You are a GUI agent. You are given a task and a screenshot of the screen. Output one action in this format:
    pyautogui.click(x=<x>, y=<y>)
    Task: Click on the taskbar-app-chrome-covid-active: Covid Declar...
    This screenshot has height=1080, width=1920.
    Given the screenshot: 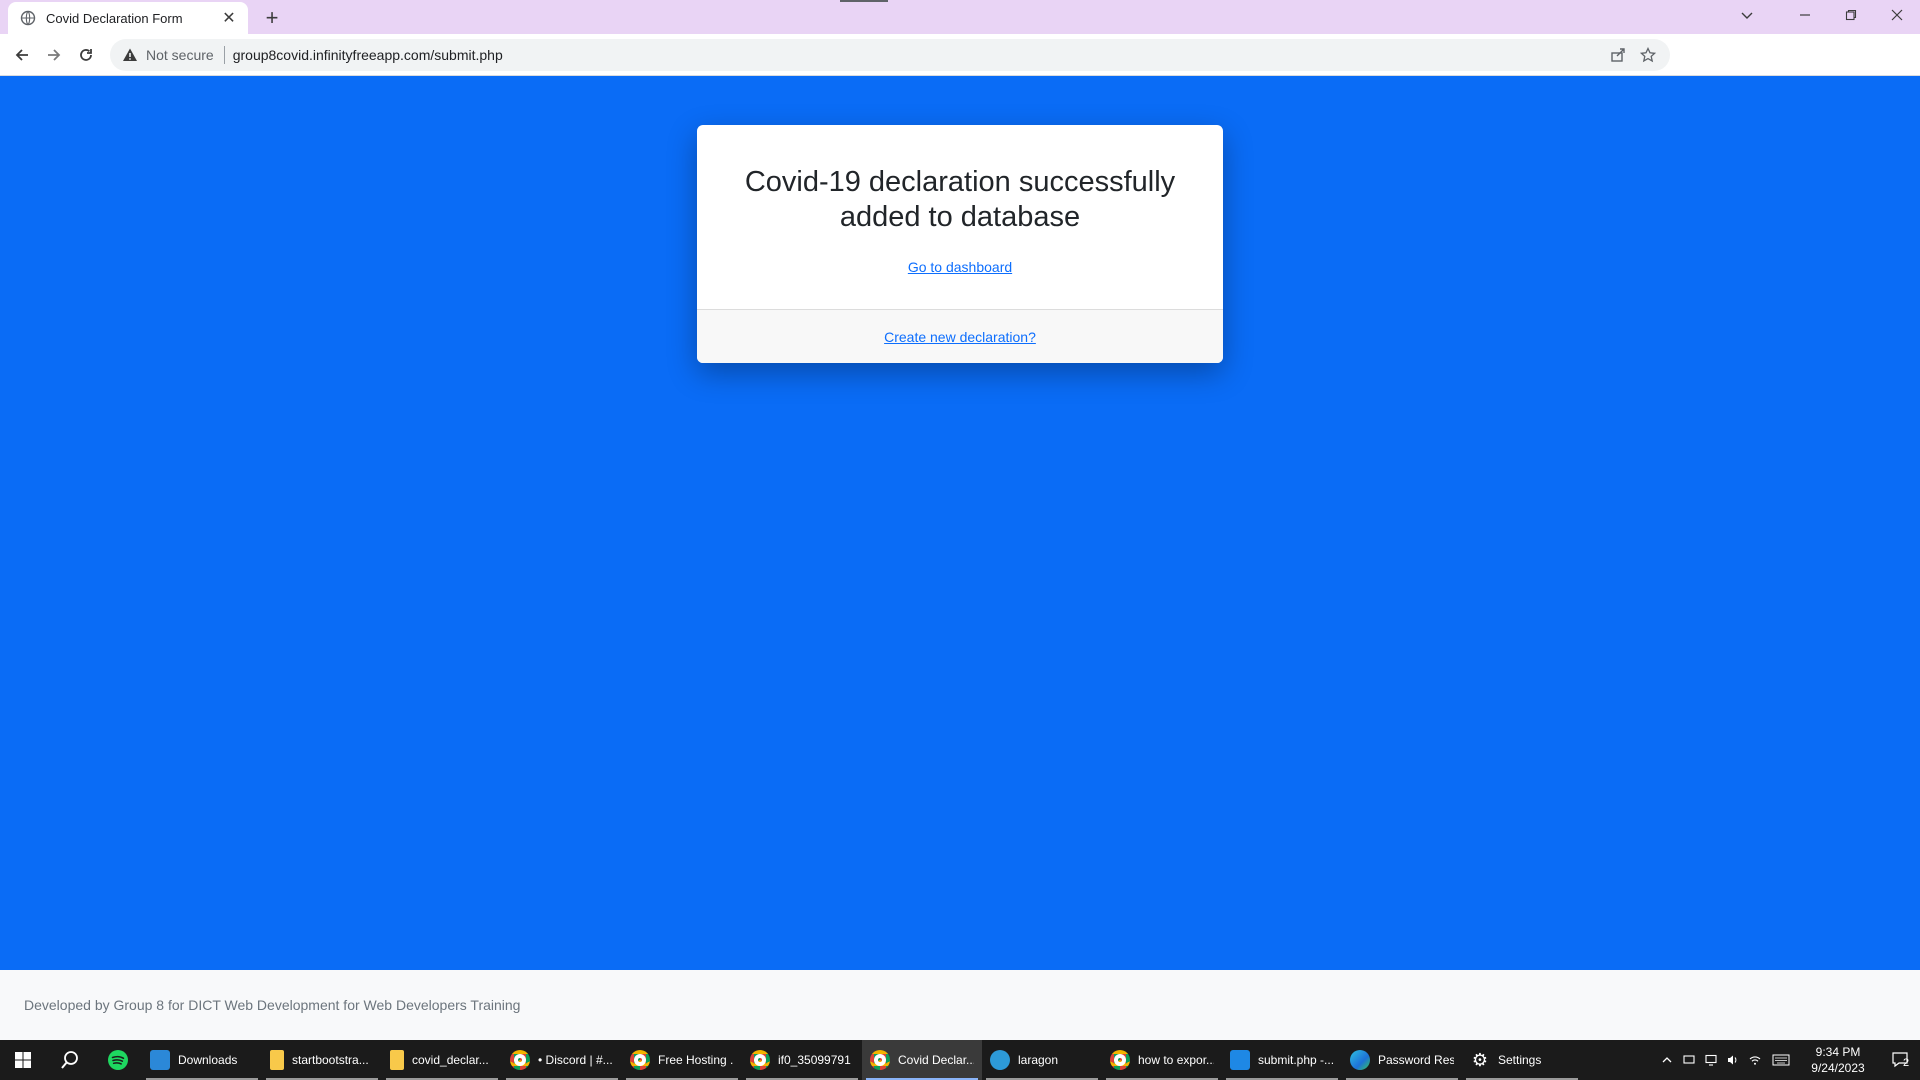 What is the action you would take?
    pyautogui.click(x=922, y=1060)
    